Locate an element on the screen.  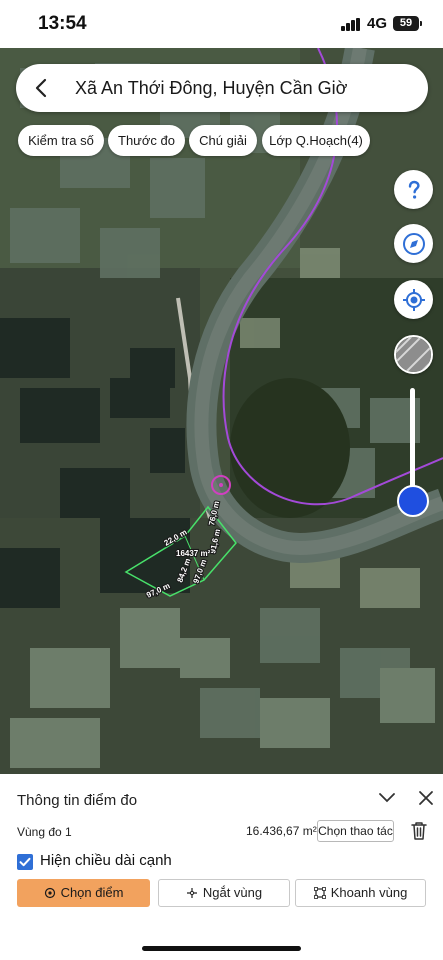
signal-icon is located at coordinates (351, 24).